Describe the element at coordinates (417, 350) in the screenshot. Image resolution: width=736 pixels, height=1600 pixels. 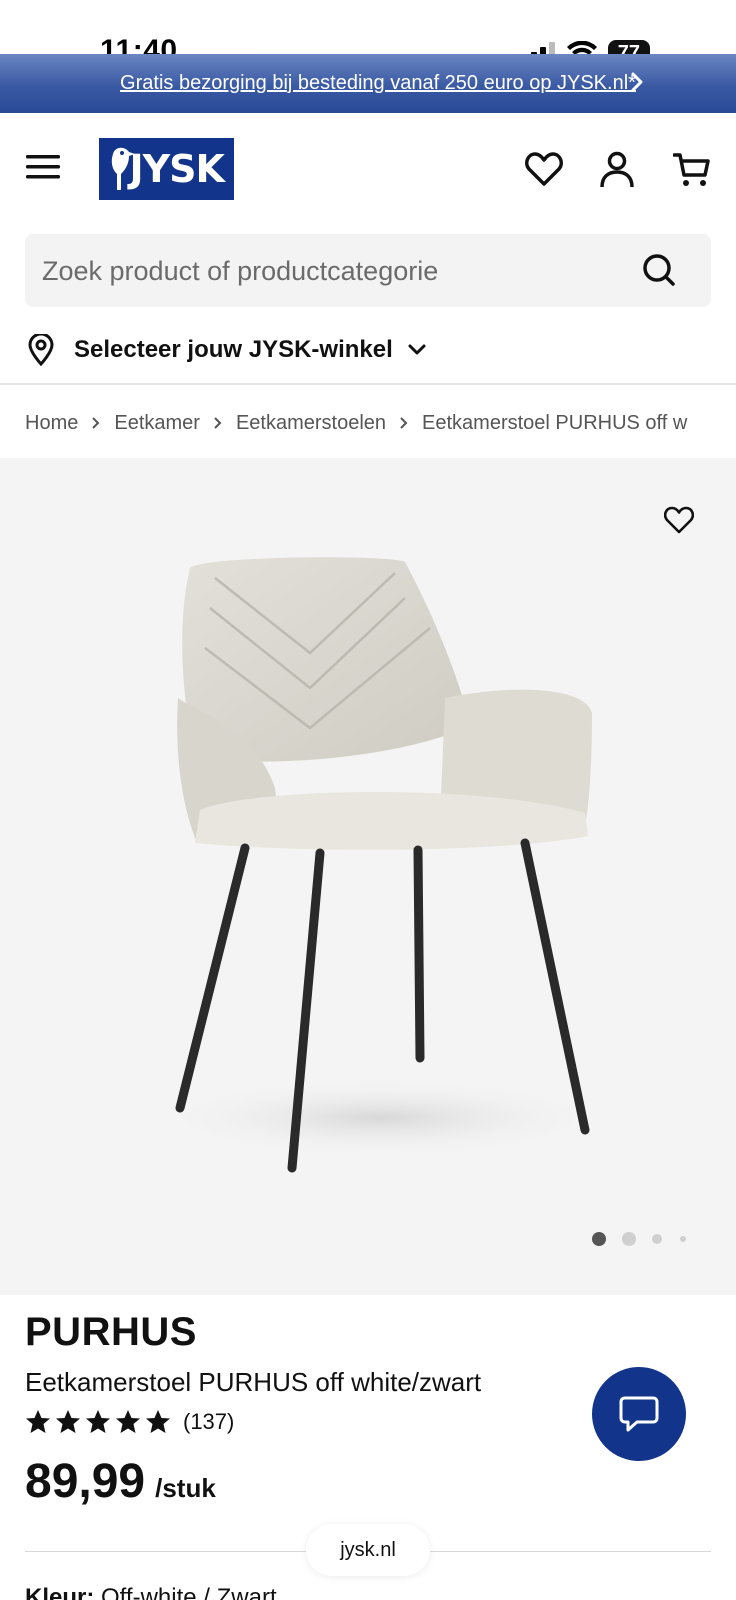
I see `chevron-down-icon` at that location.